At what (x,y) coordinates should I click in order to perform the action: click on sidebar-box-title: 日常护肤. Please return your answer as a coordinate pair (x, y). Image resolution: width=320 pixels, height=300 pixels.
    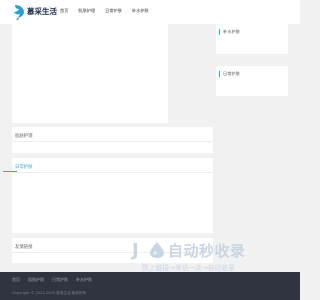
    Looking at the image, I should click on (229, 74).